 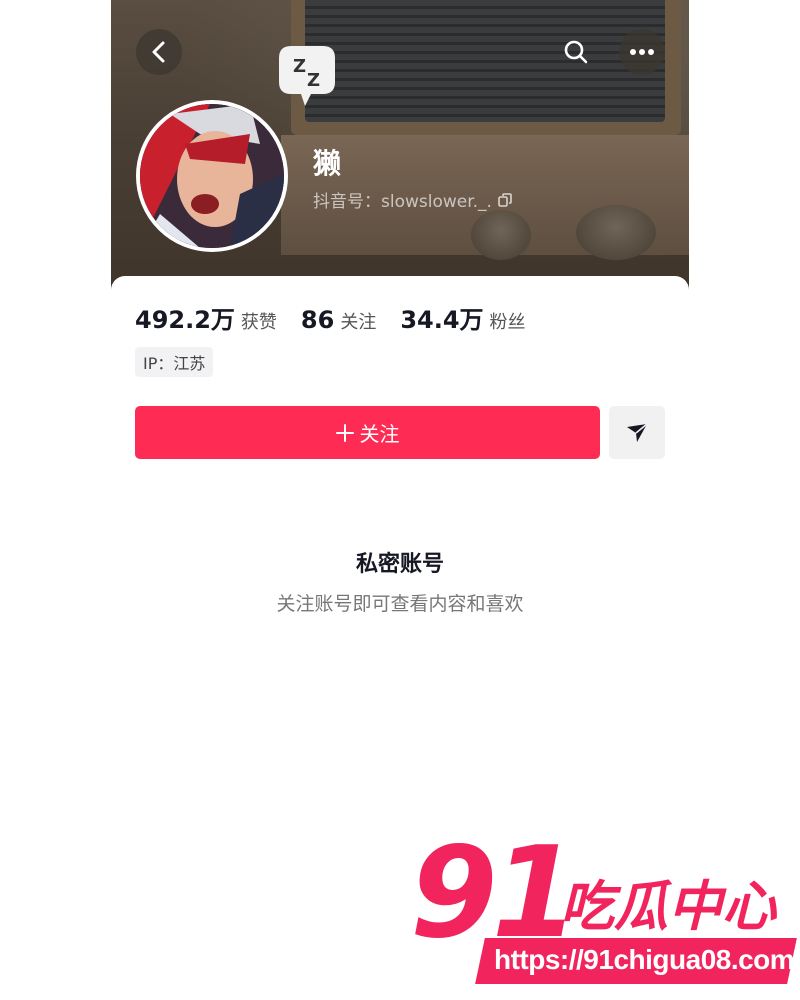 I want to click on followers-count: 34.4万, so click(x=441, y=317).